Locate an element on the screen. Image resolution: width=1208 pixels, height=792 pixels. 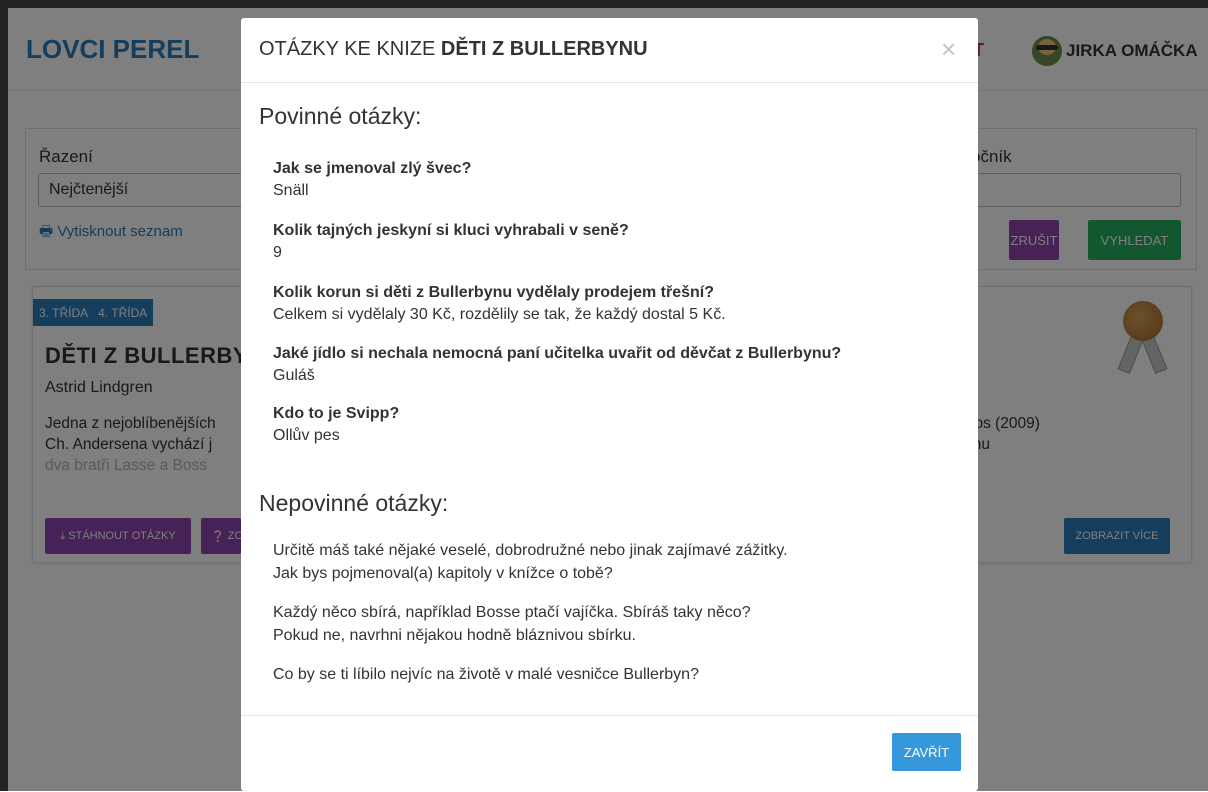
close-icon: × is located at coordinates (948, 49).